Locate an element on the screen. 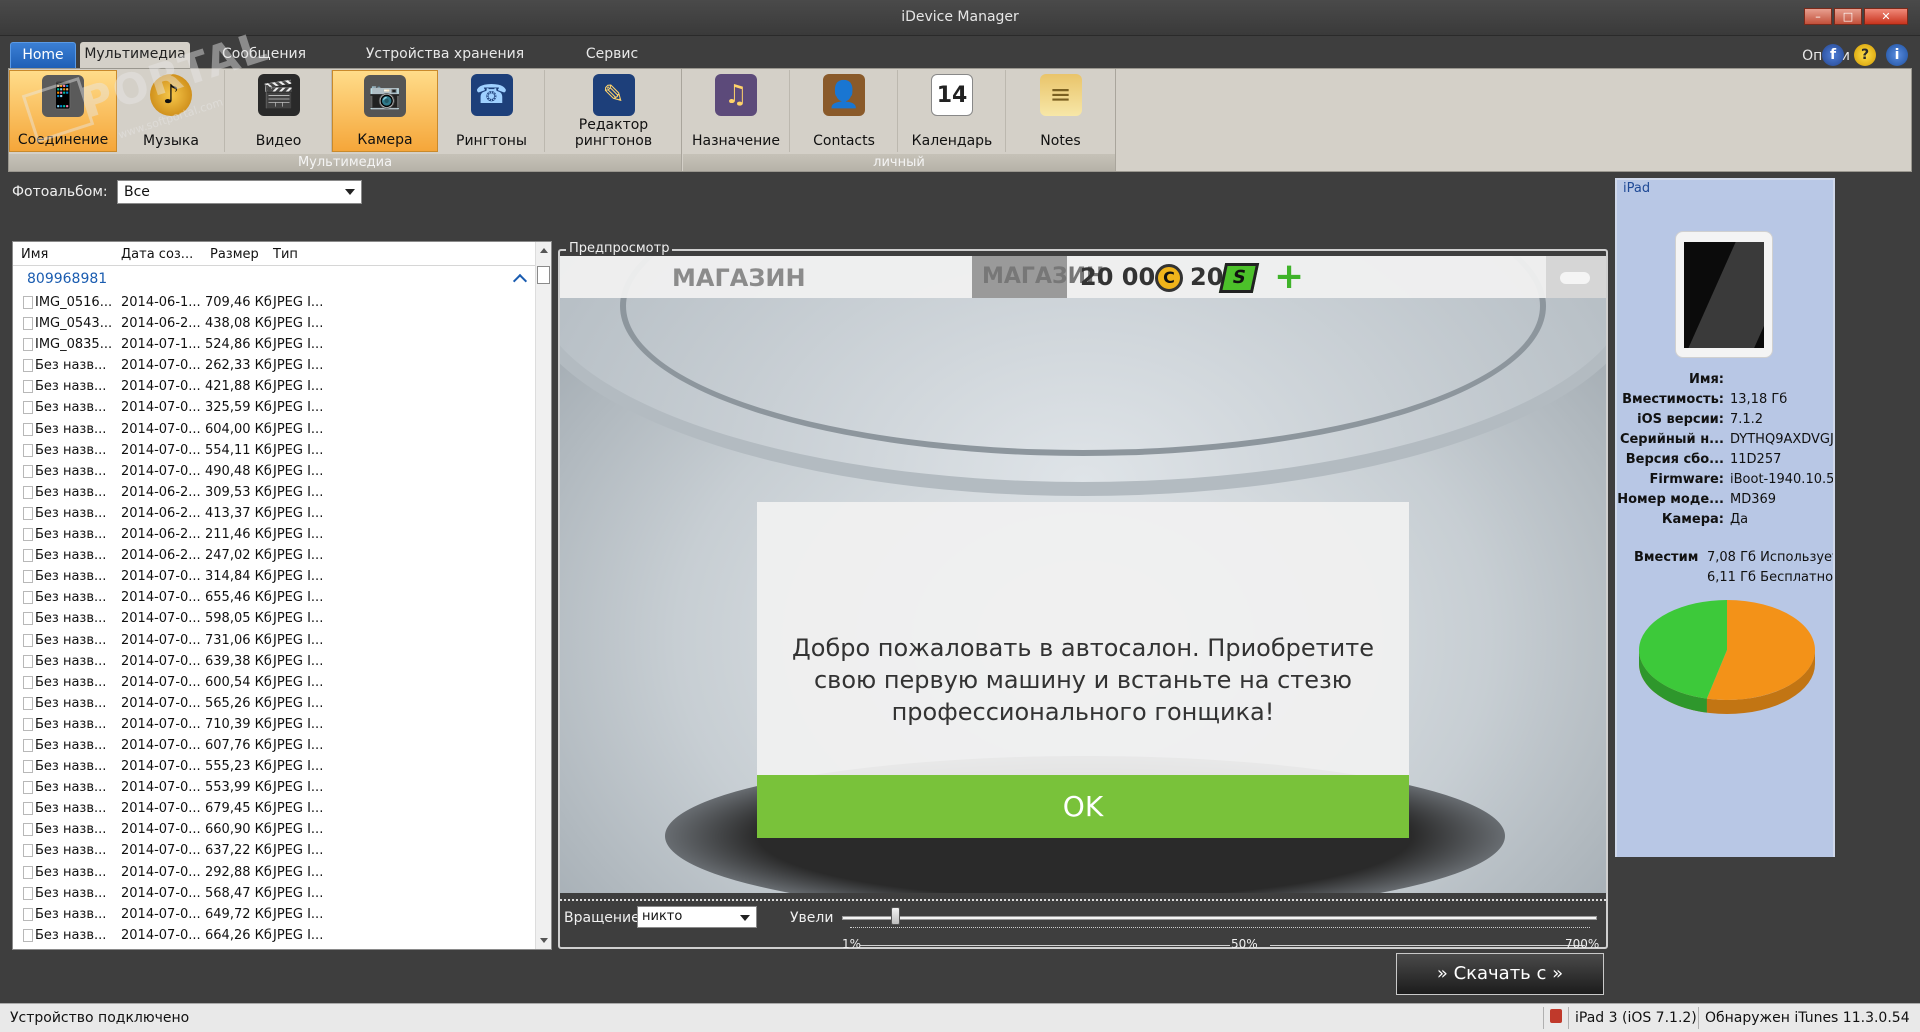 The image size is (1920, 1032). capacity-pie-chart is located at coordinates (1727, 657).